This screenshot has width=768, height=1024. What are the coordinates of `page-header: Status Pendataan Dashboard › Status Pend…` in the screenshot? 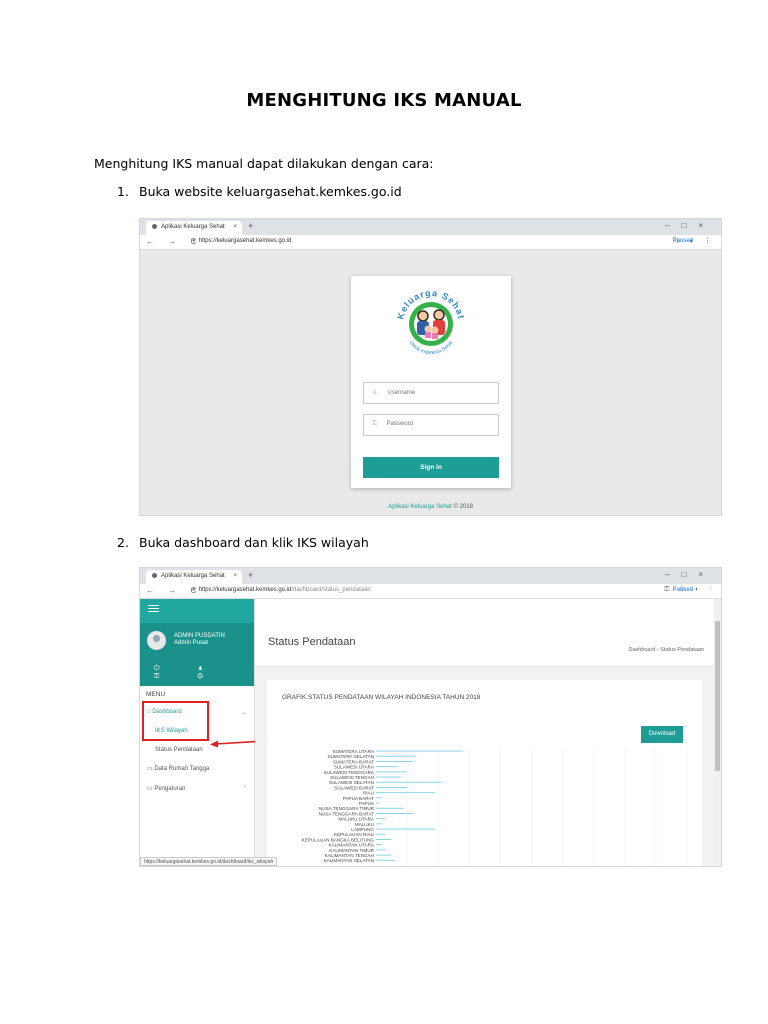 It's located at (484, 633).